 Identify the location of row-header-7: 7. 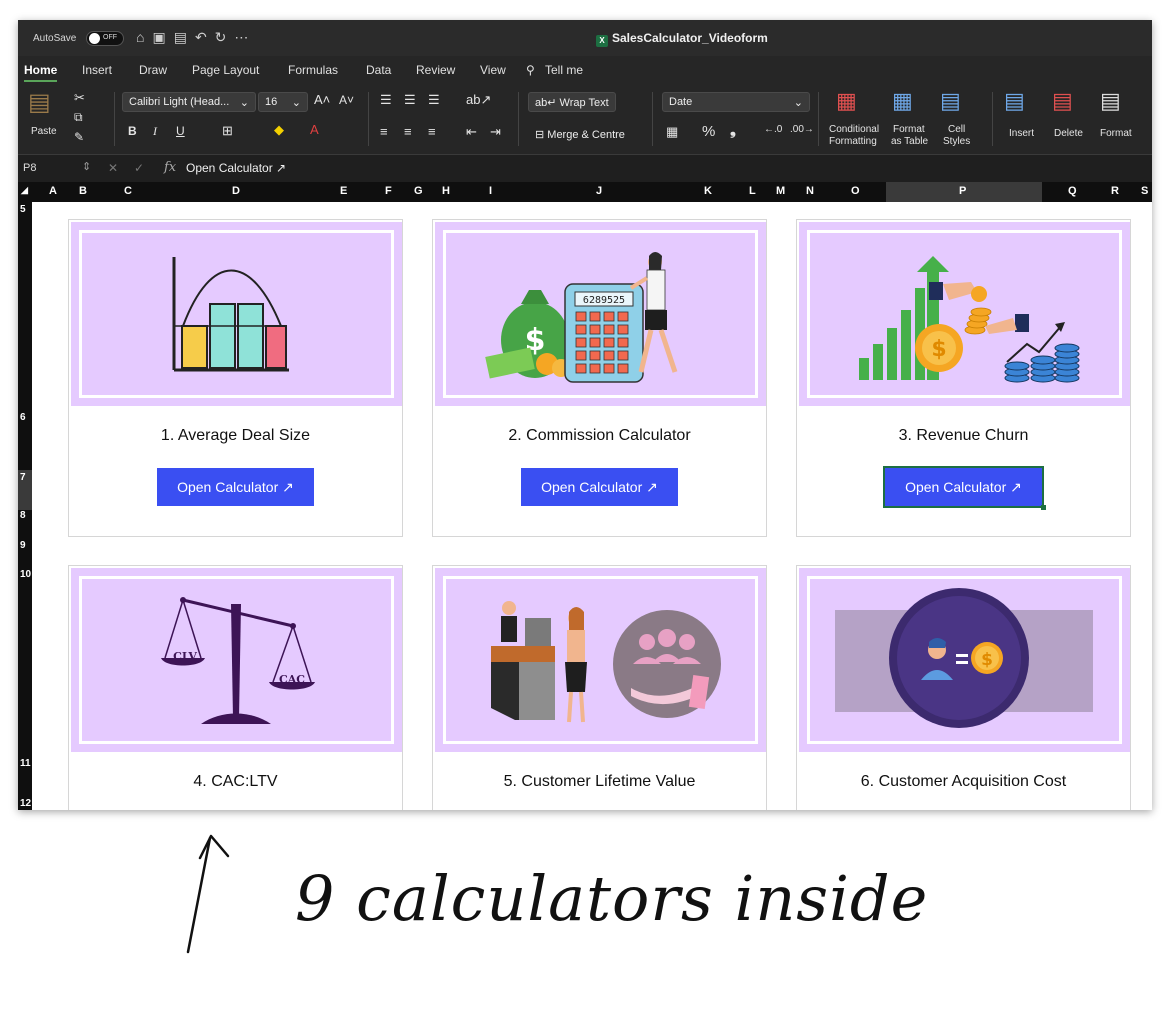
(23, 477).